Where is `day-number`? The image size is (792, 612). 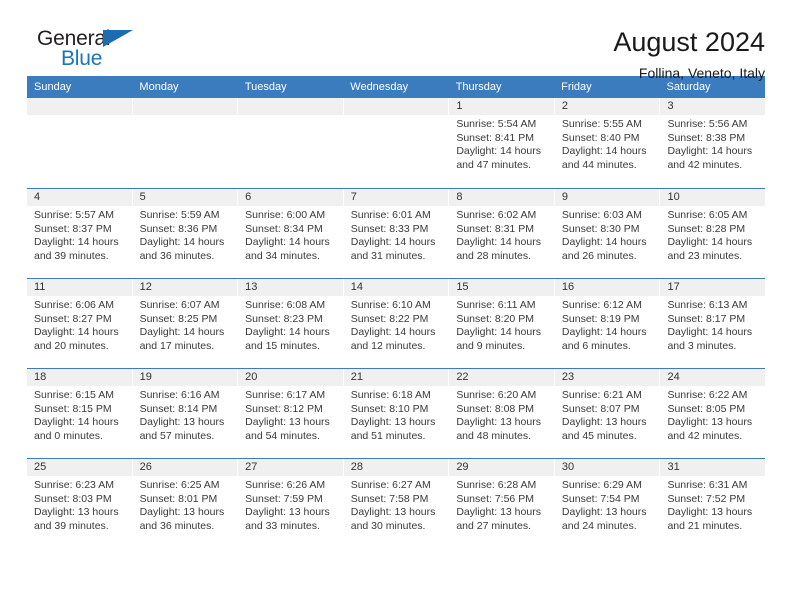
day-number is located at coordinates (290, 106).